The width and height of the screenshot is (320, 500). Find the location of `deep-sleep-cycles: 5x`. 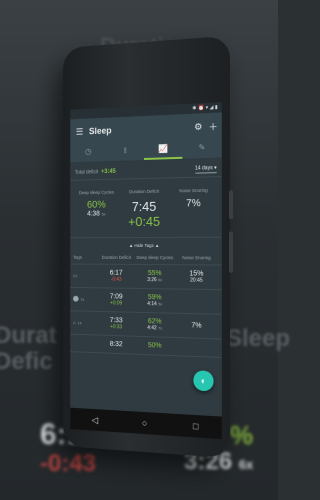

deep-sleep-cycles: 5x is located at coordinates (103, 214).